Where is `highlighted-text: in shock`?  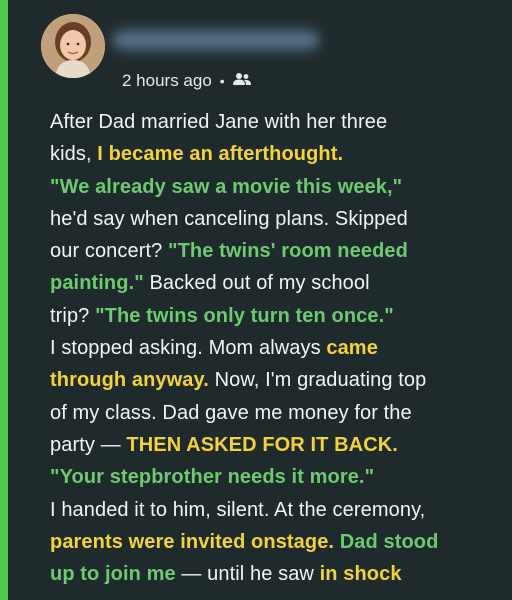
highlighted-text: in shock is located at coordinates (360, 574).